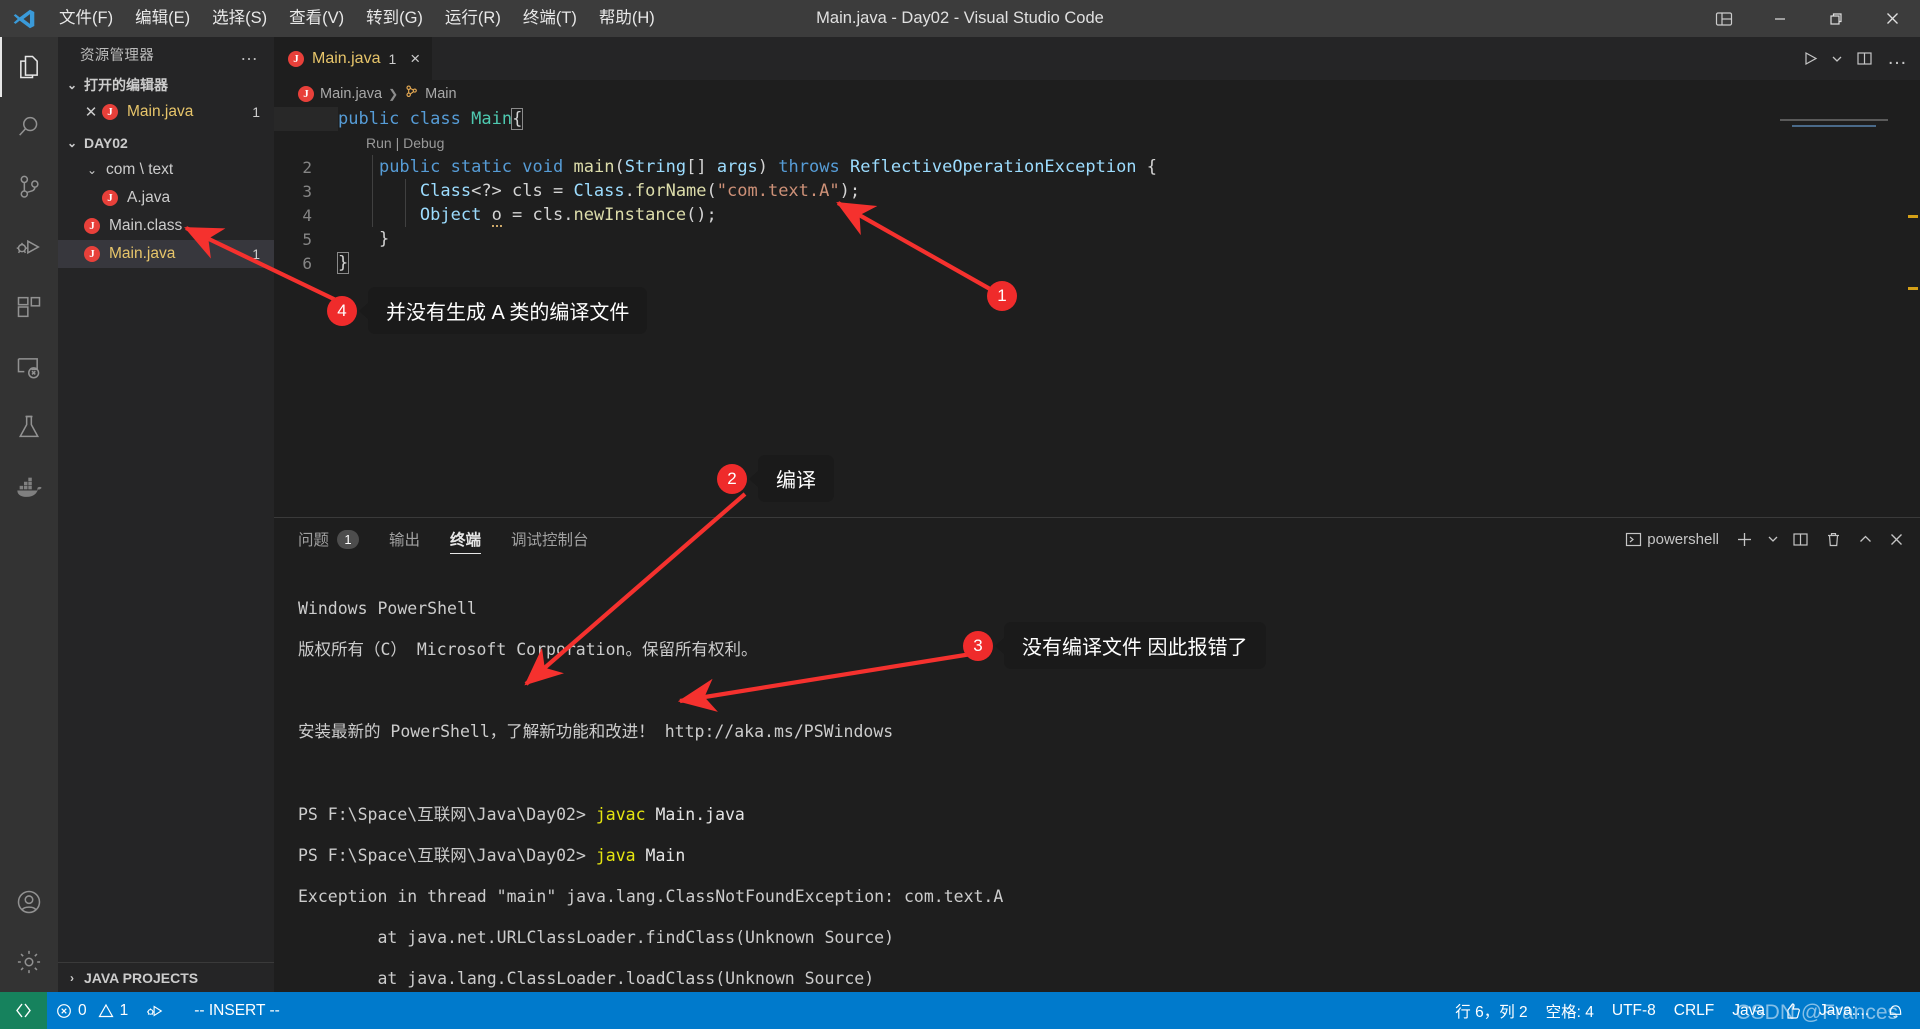 The image size is (1920, 1029). Describe the element at coordinates (1672, 539) in the screenshot. I see `terminal-shell-selector: powershell` at that location.